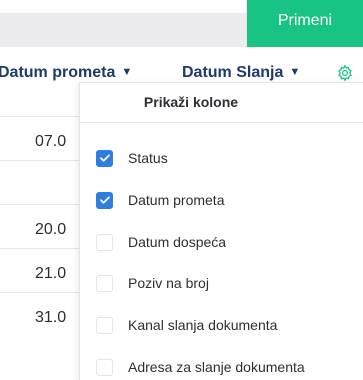  Describe the element at coordinates (181, 23) in the screenshot. I see `top-toolbar: Primeni` at that location.